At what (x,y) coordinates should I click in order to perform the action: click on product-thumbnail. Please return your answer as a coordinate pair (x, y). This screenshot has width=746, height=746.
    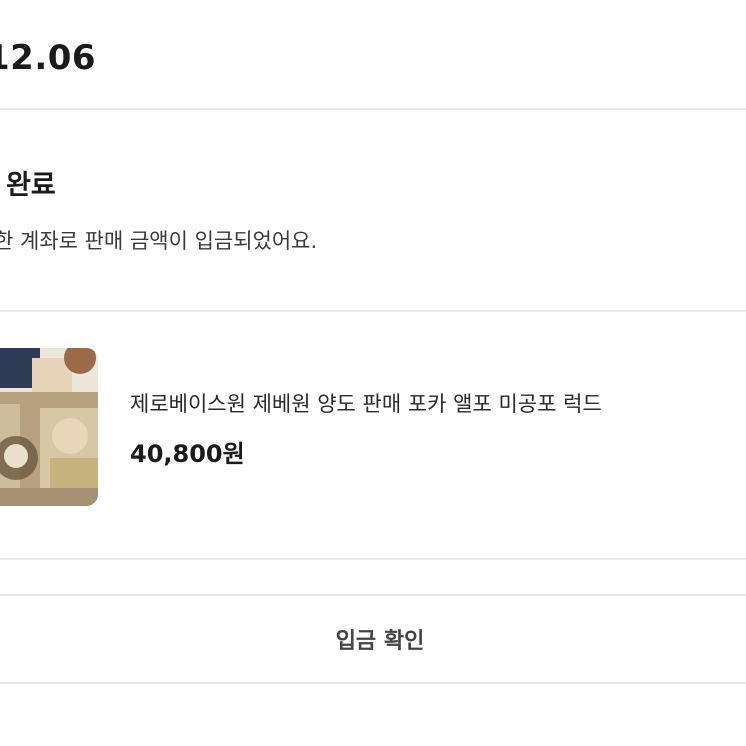
    Looking at the image, I should click on (49, 427).